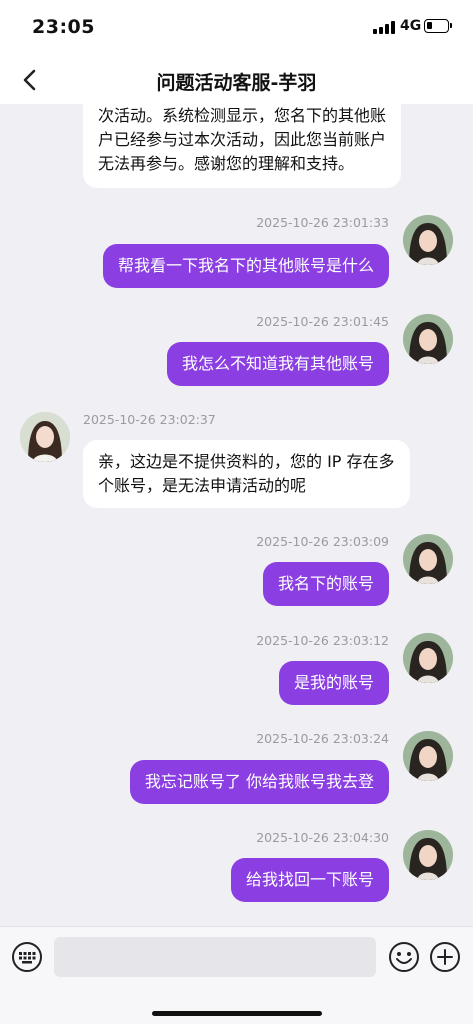 Image resolution: width=473 pixels, height=1024 pixels. I want to click on message-line: 亲，这边是不提供资料的，您的 IP 存在多, so click(246, 461).